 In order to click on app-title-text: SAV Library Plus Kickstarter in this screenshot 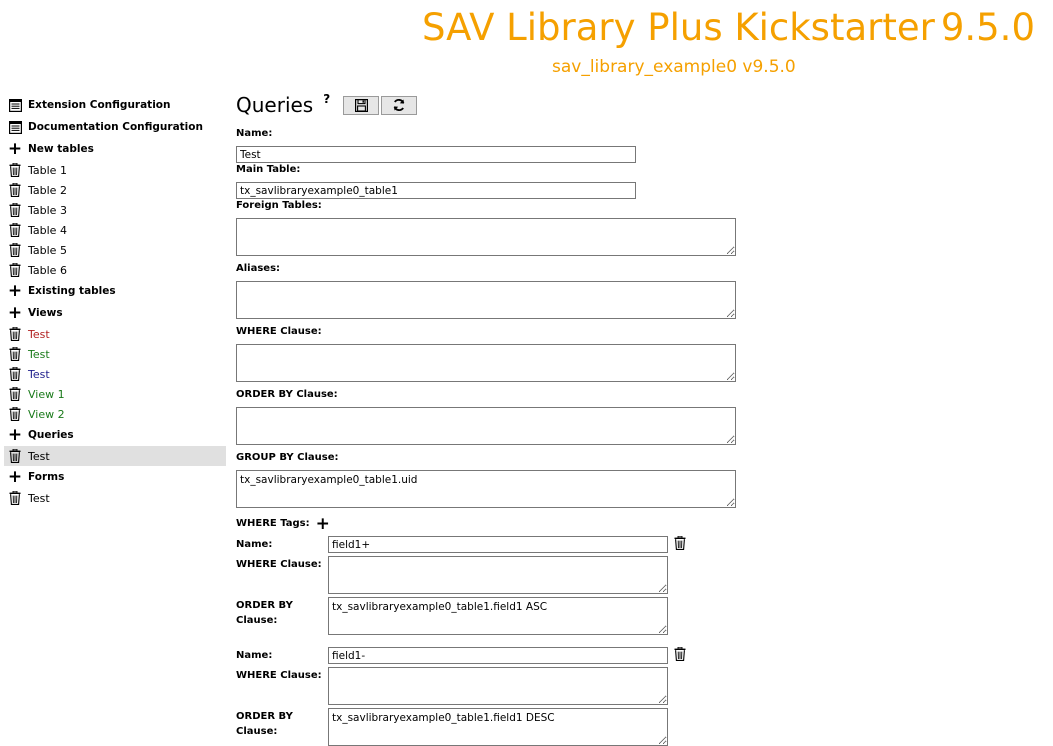, I will do `click(678, 27)`.